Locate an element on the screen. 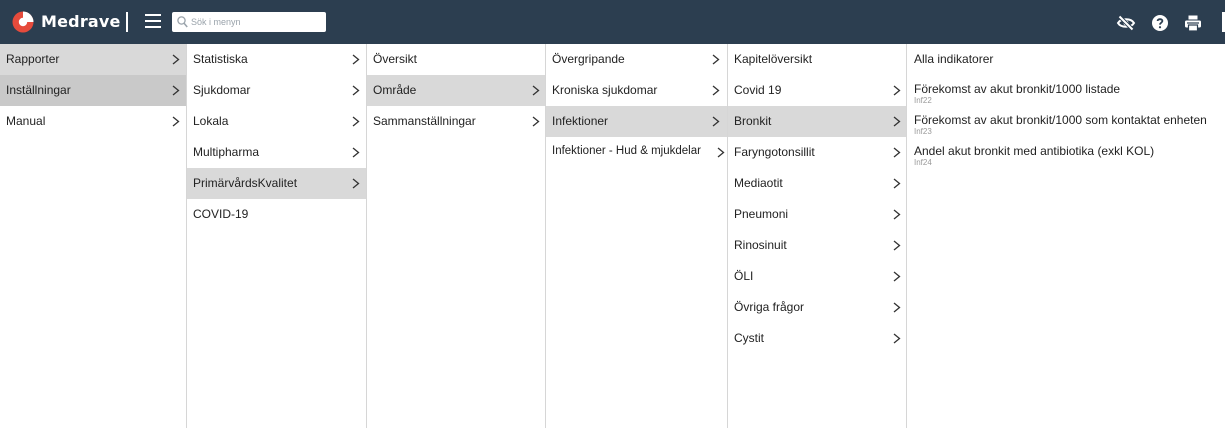 The image size is (1225, 428). menu-item-multipharma: Multipharma is located at coordinates (276, 152).